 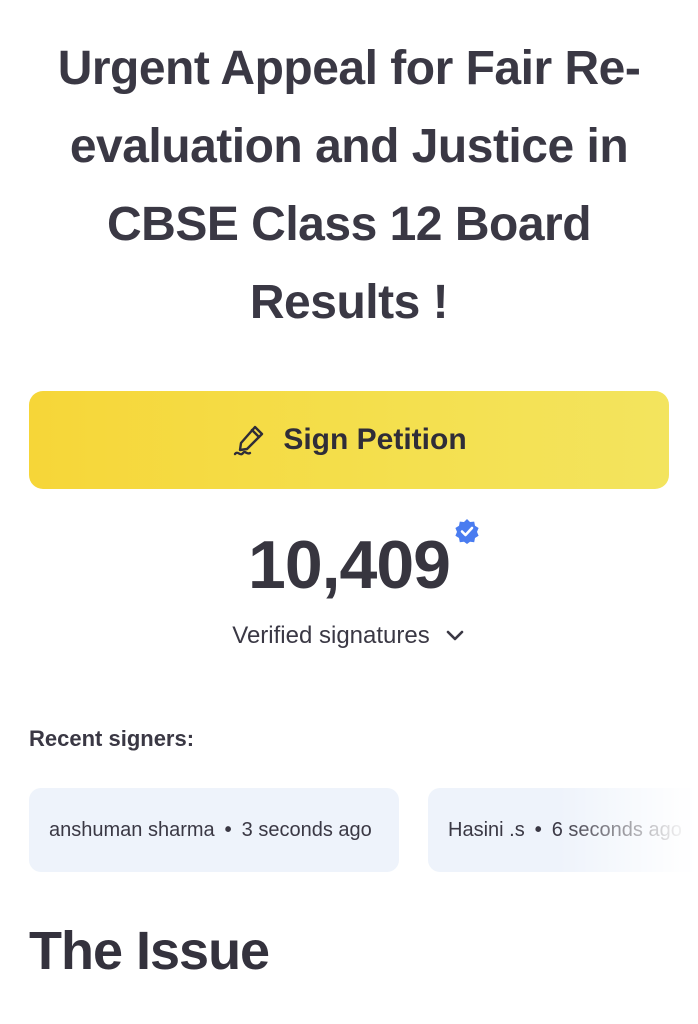 What do you see at coordinates (455, 636) in the screenshot?
I see `chevron-down-icon` at bounding box center [455, 636].